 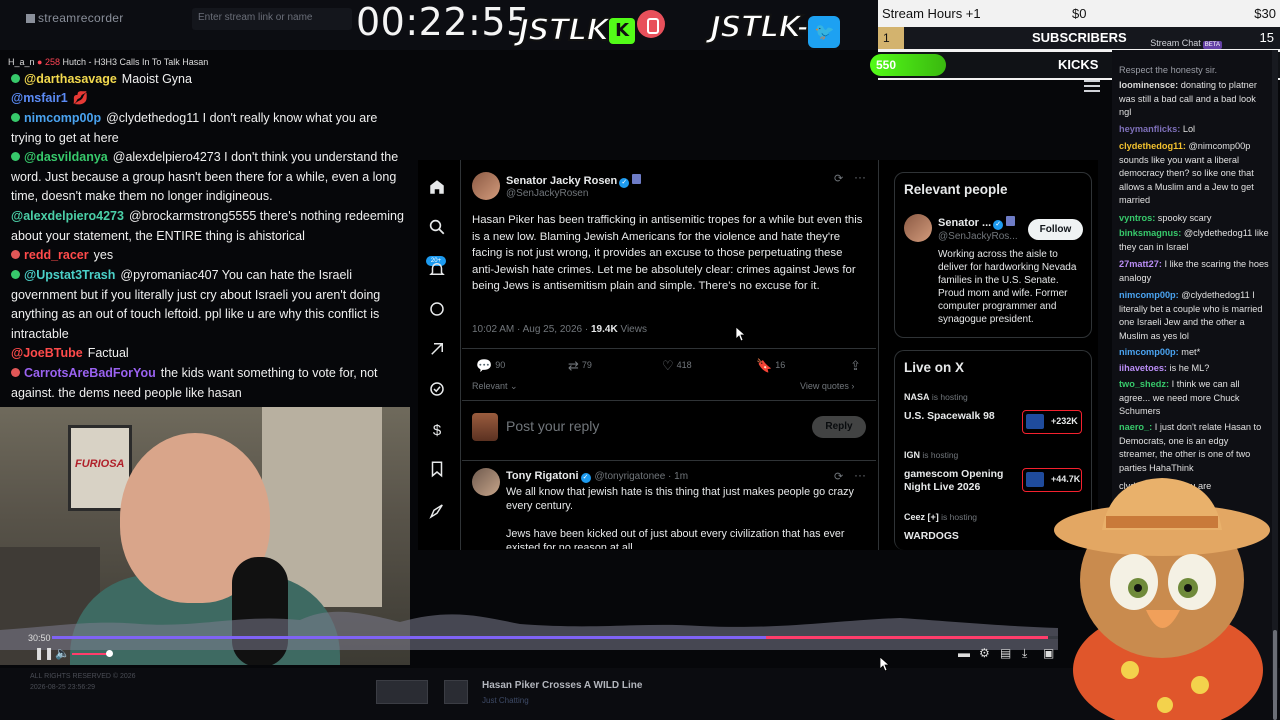 What do you see at coordinates (62, 118) in the screenshot?
I see `chat-username: nimcomp00p` at bounding box center [62, 118].